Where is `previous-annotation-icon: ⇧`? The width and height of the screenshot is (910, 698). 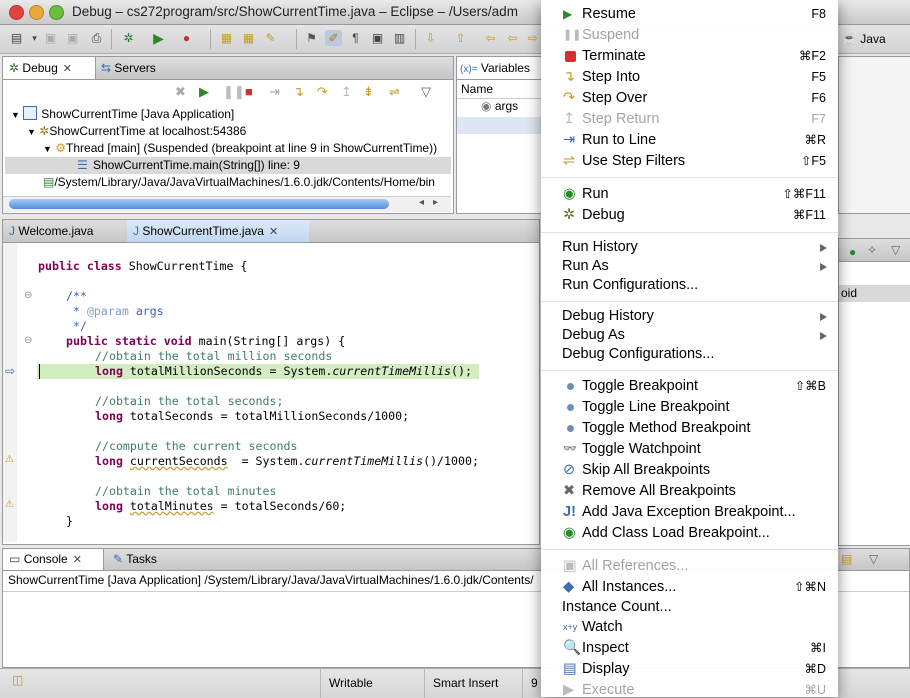
previous-annotation-icon: ⇧ is located at coordinates (460, 38).